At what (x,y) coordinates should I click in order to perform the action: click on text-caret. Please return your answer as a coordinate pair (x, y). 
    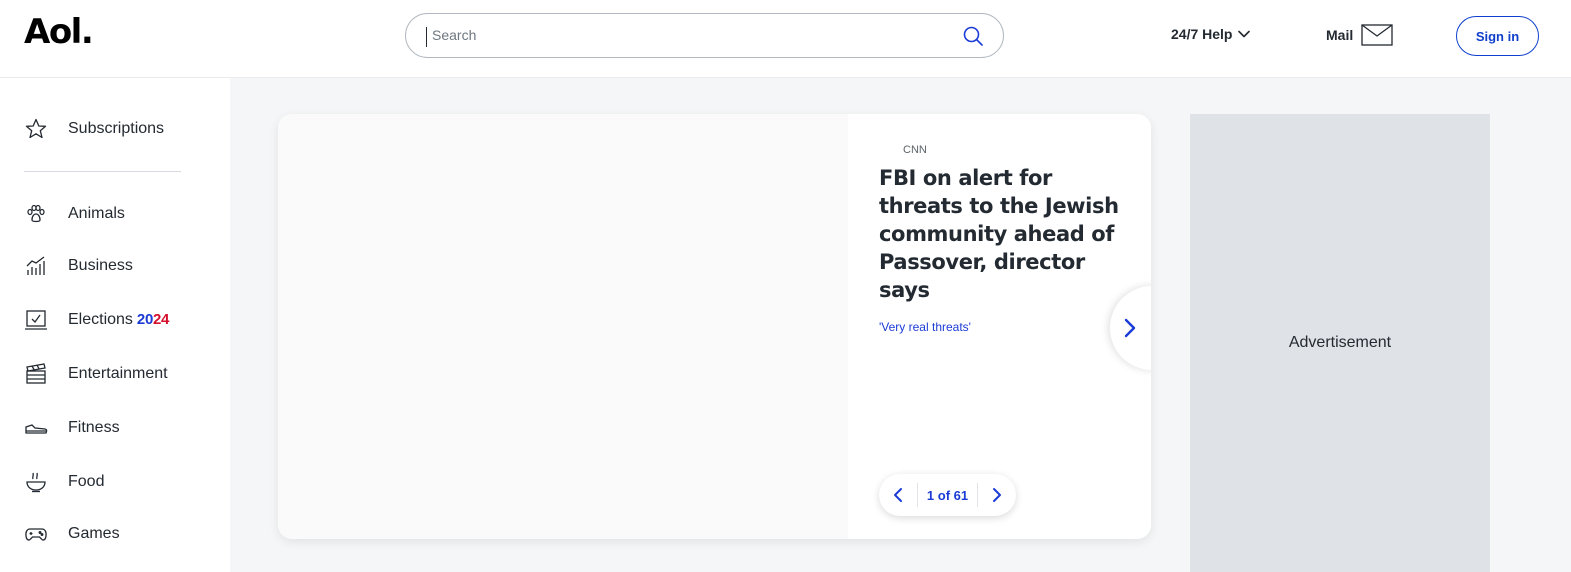
    Looking at the image, I should click on (426, 37).